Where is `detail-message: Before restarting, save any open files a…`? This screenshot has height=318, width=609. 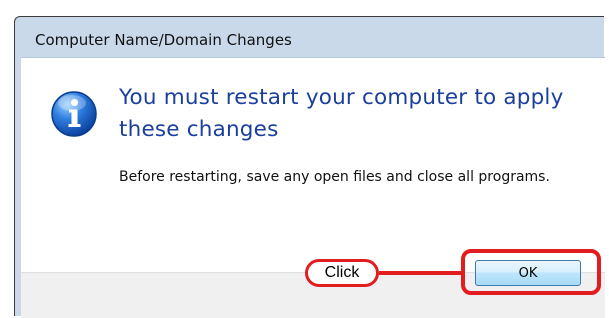 detail-message: Before restarting, save any open files a… is located at coordinates (334, 177).